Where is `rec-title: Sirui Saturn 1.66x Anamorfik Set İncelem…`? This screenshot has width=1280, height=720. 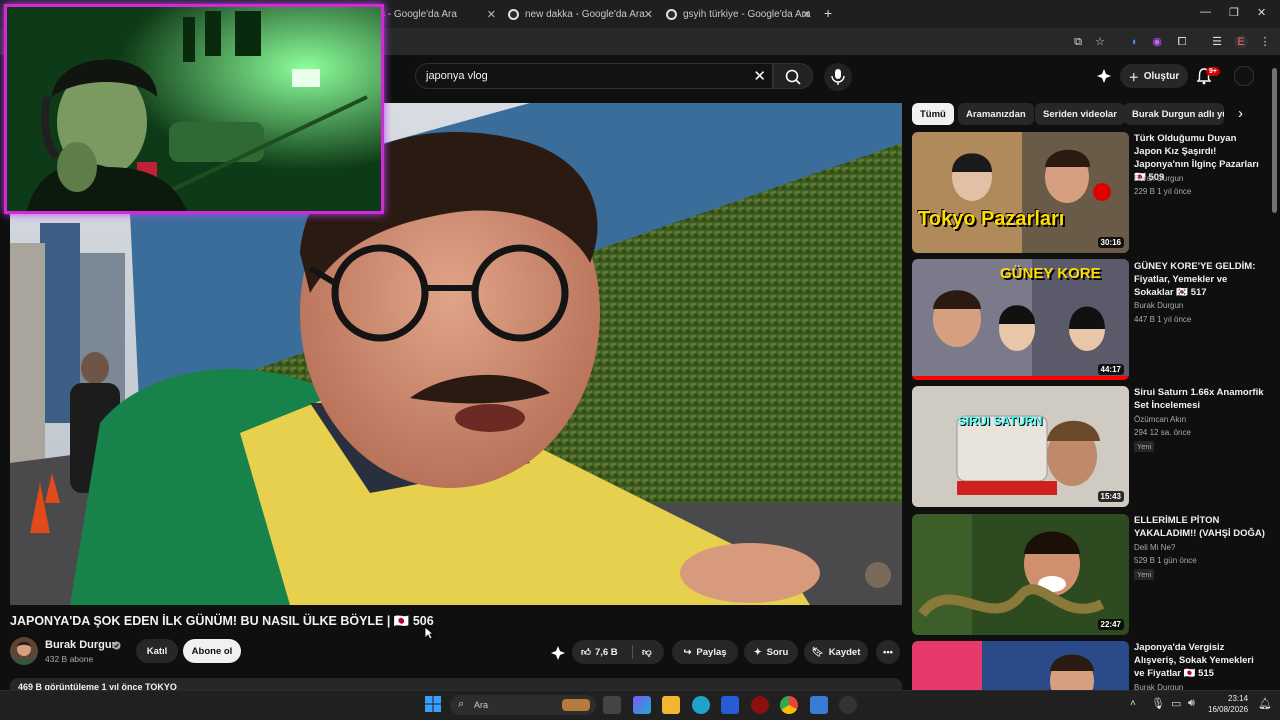 rec-title: Sirui Saturn 1.66x Anamorfik Set İncelem… is located at coordinates (1200, 399).